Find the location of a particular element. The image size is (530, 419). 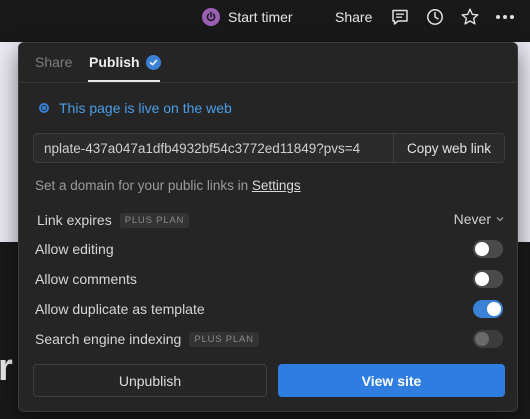

tab-publish: Publish is located at coordinates (125, 62).